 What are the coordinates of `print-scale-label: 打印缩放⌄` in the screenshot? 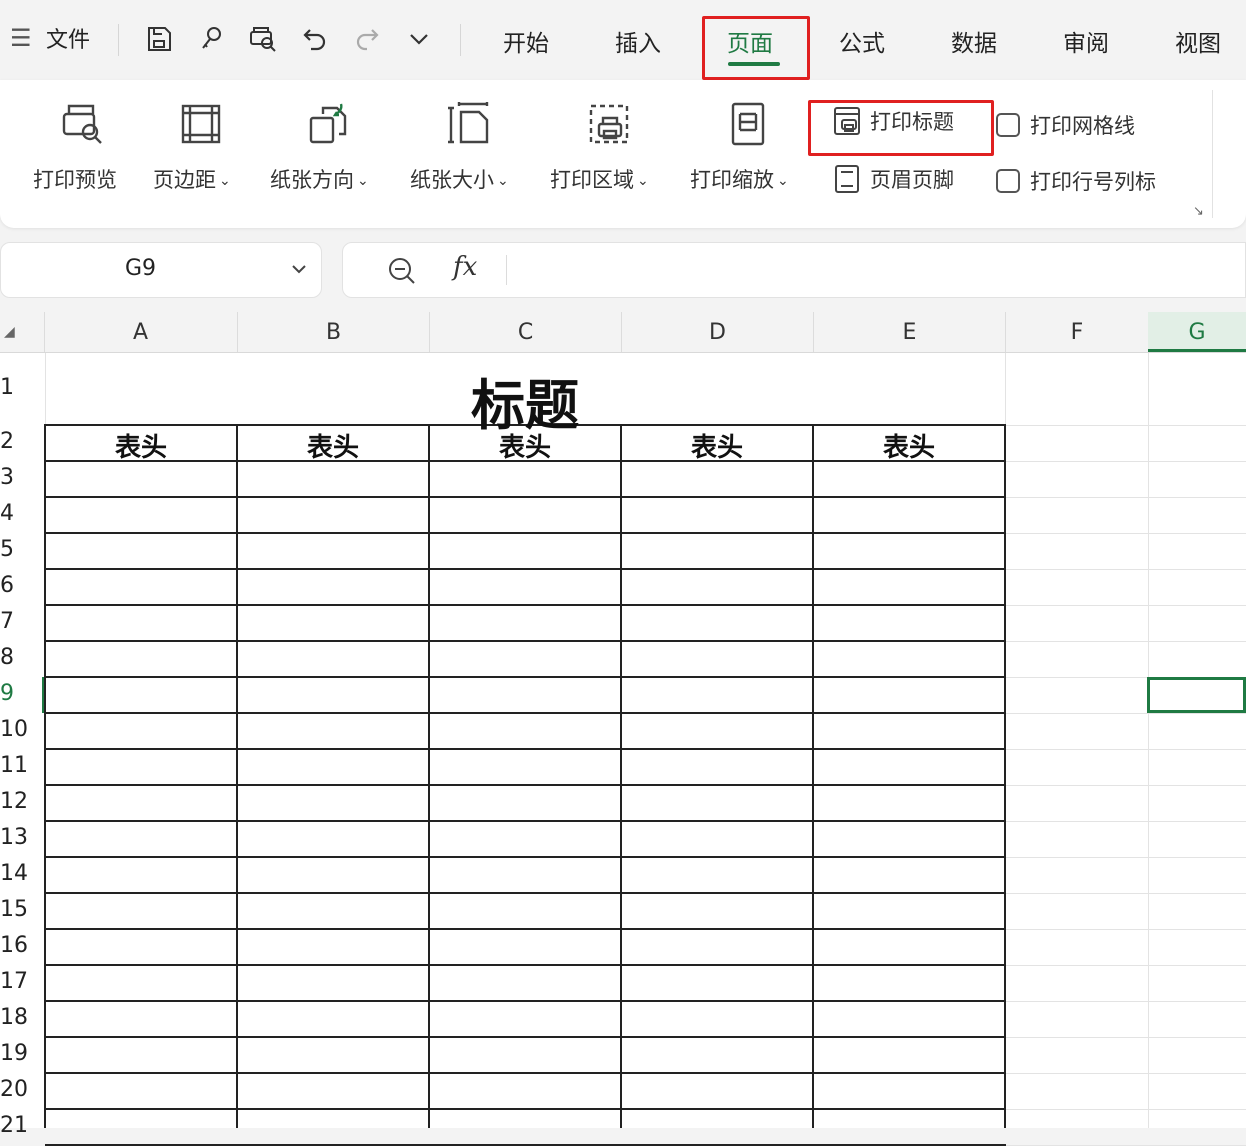 It's located at (739, 179).